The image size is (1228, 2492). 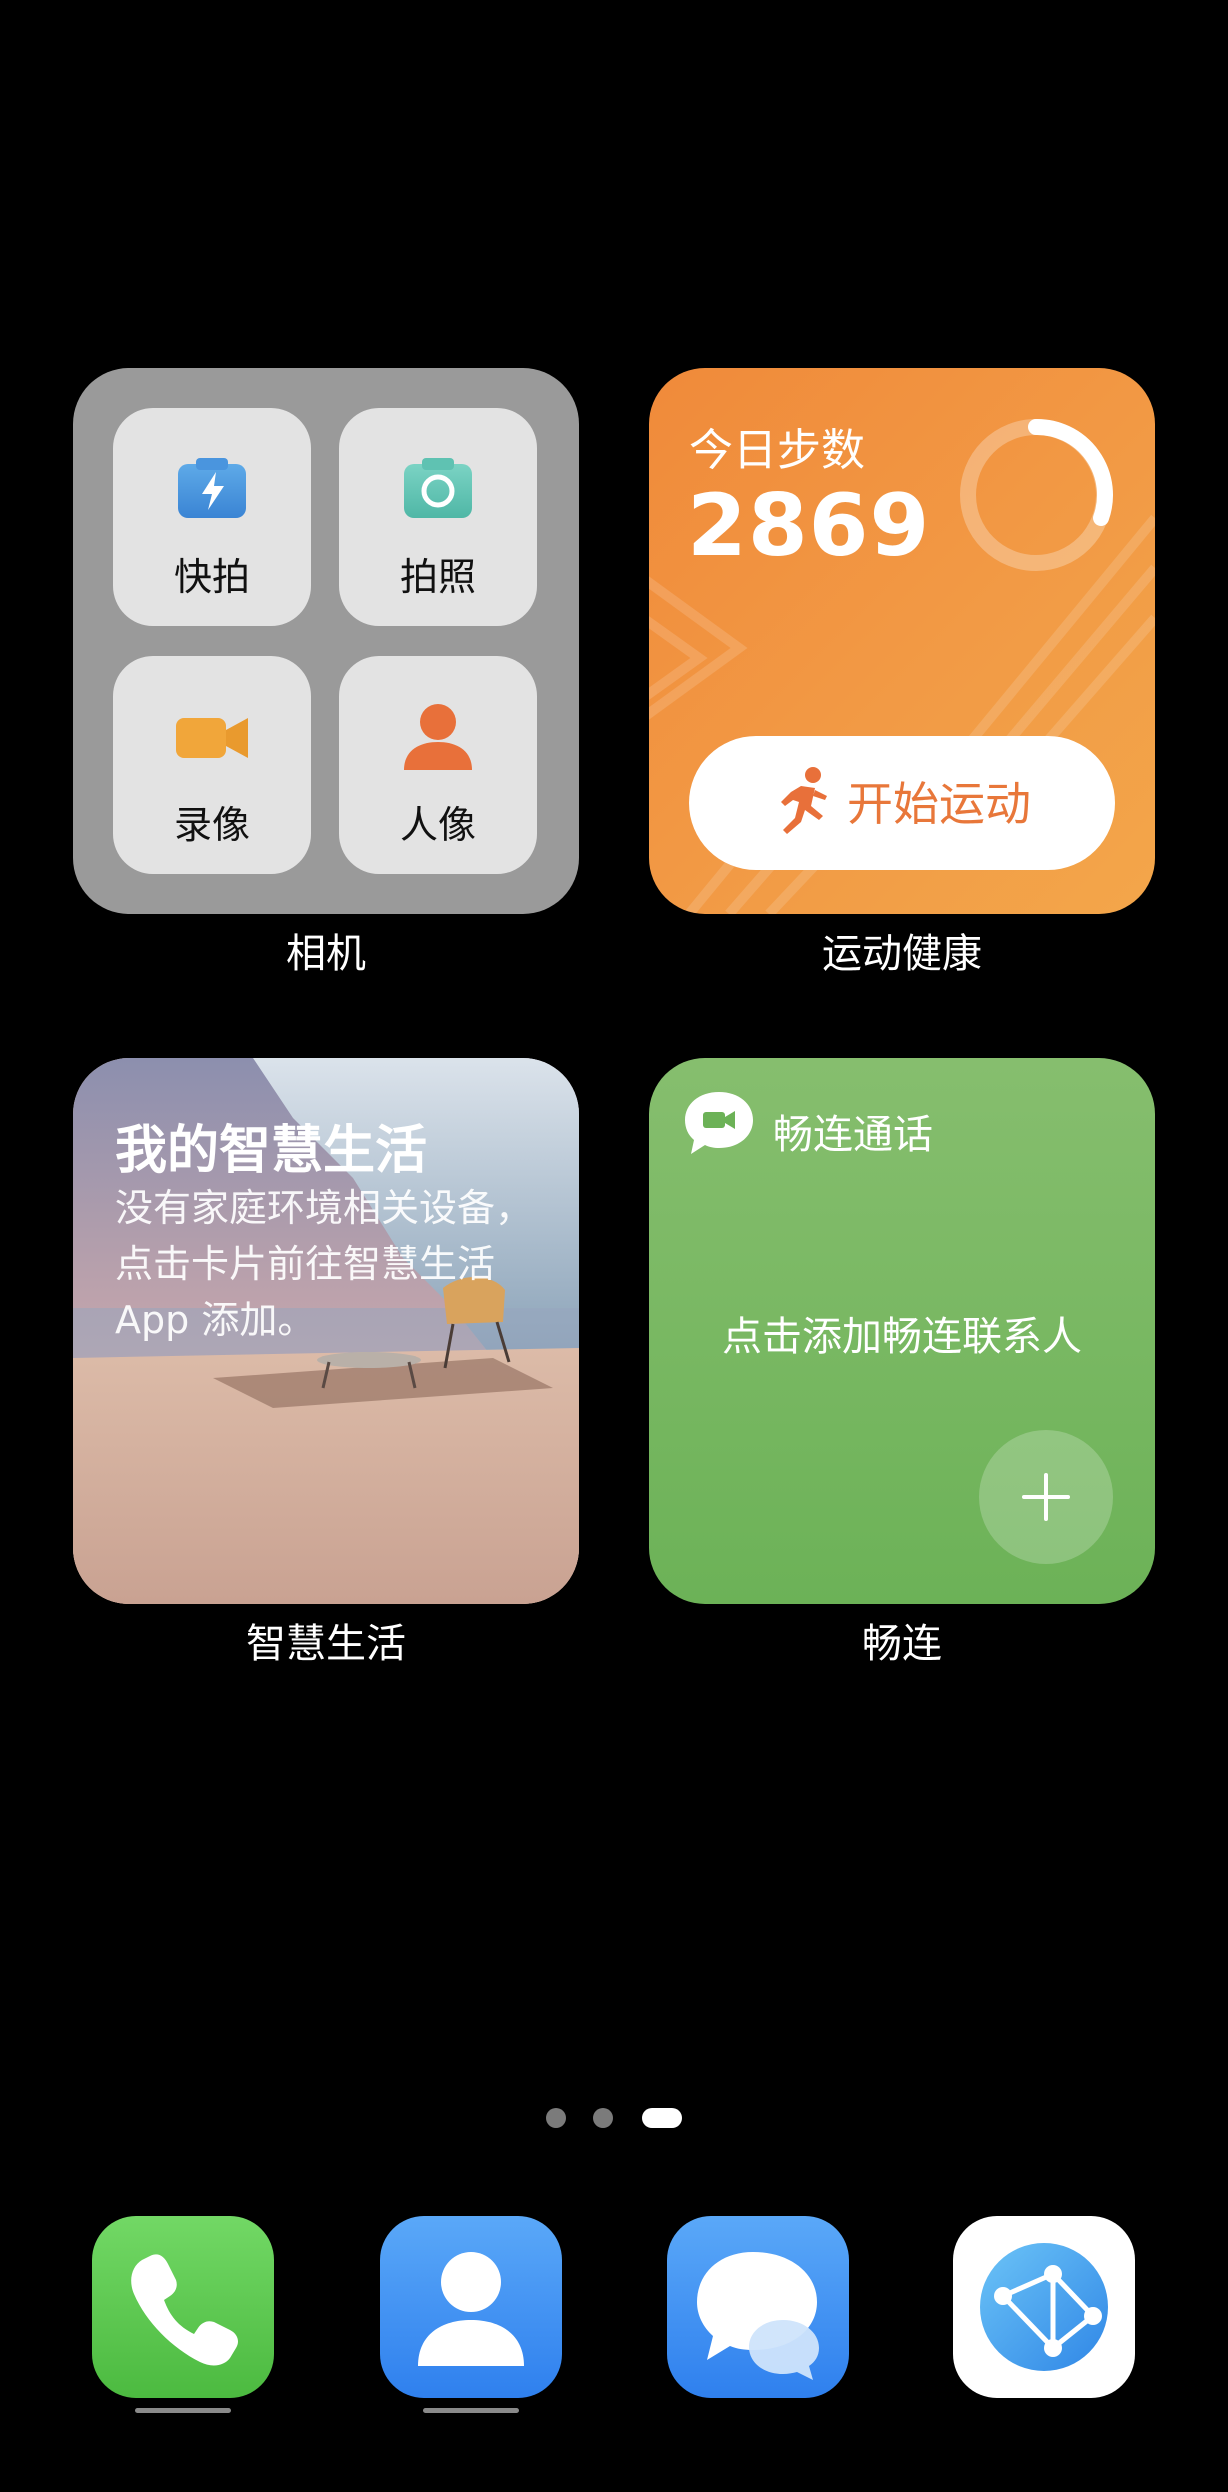 I want to click on step-progress-ring, so click(x=1036, y=494).